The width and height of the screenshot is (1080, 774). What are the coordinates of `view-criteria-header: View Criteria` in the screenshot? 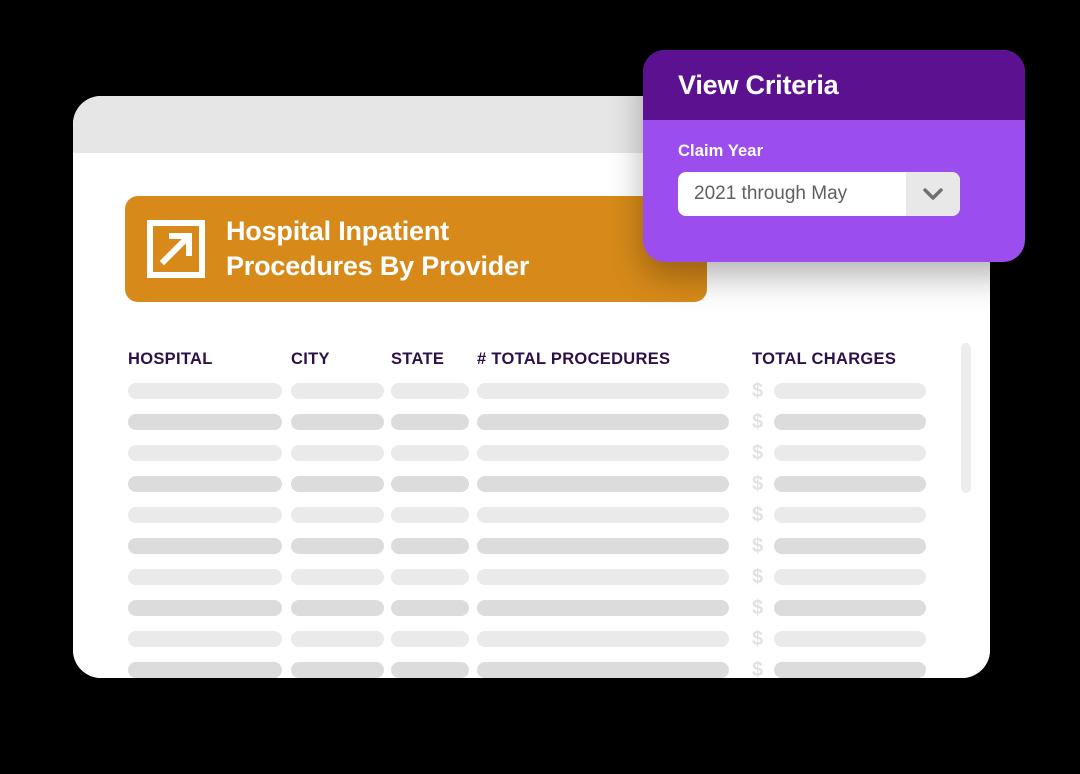 It's located at (834, 85).